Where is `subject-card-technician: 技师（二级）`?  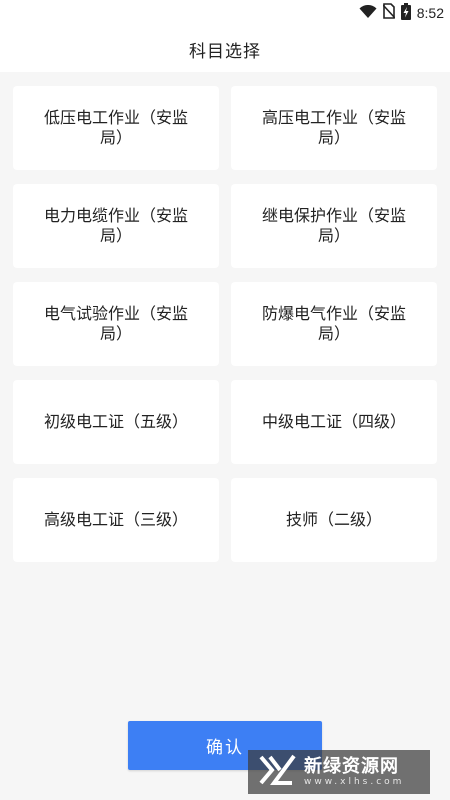 subject-card-technician: 技师（二级） is located at coordinates (334, 520).